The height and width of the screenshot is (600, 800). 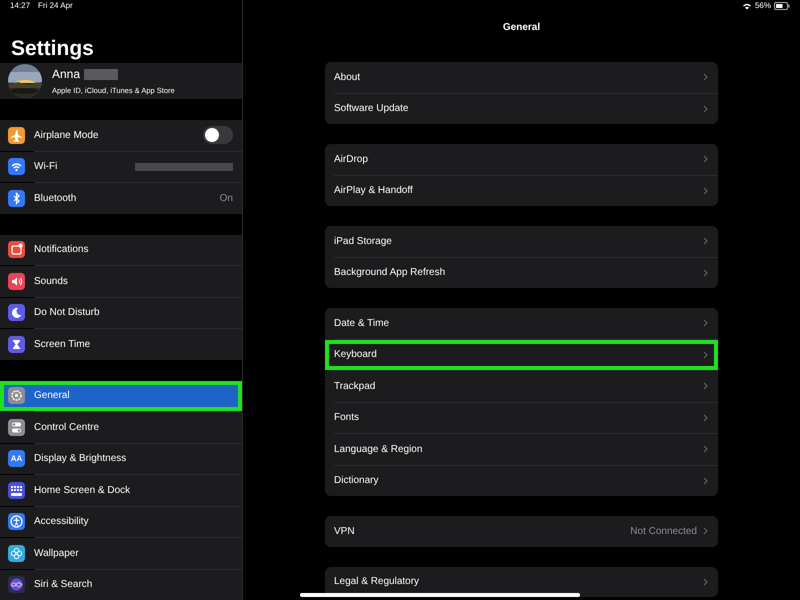 I want to click on sidebar-item: Bluetooth On, so click(x=121, y=198).